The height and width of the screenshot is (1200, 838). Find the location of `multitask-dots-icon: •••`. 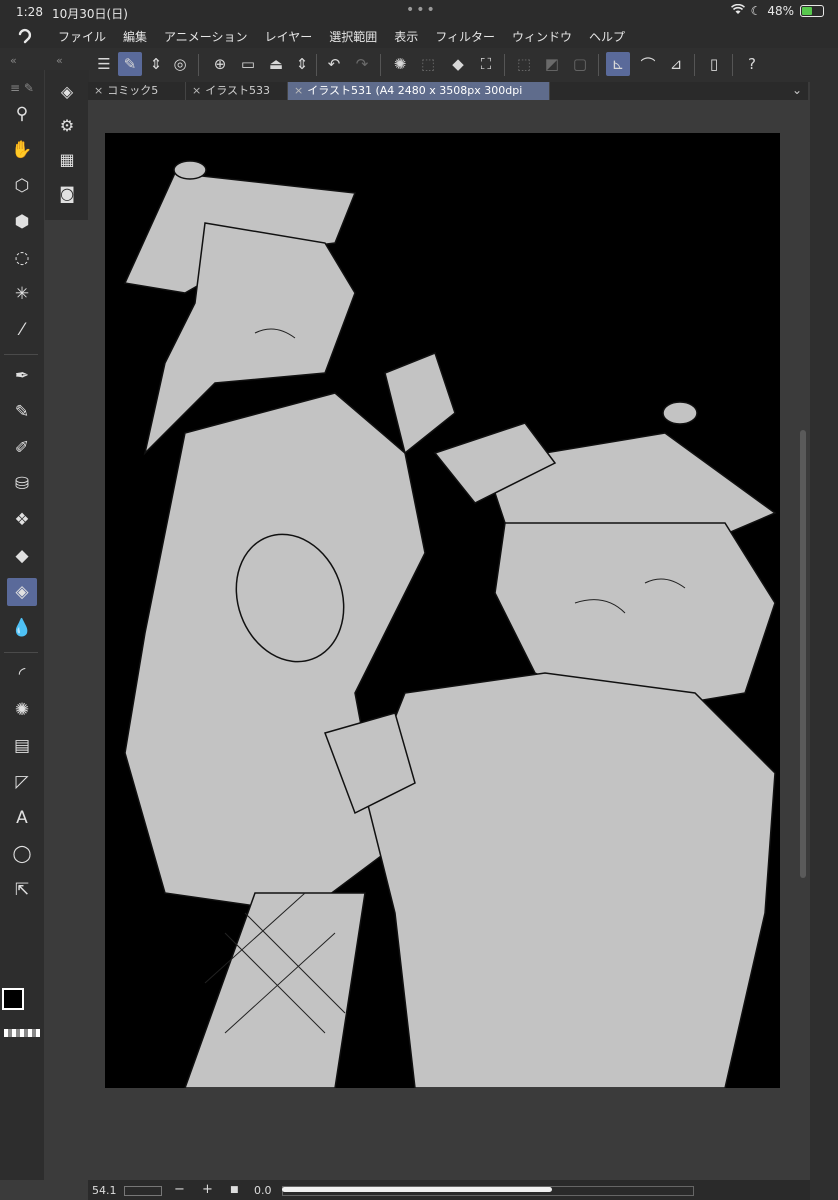

multitask-dots-icon: ••• is located at coordinates (421, 10).